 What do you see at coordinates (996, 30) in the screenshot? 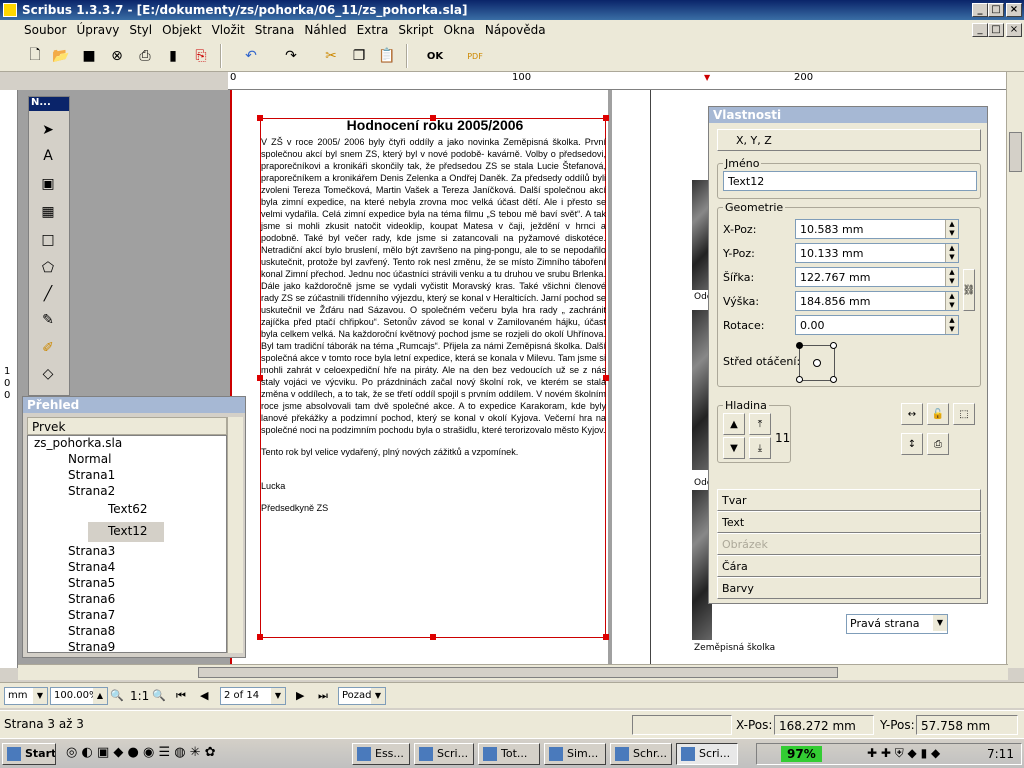
I see `doc-restore-button: □` at bounding box center [996, 30].